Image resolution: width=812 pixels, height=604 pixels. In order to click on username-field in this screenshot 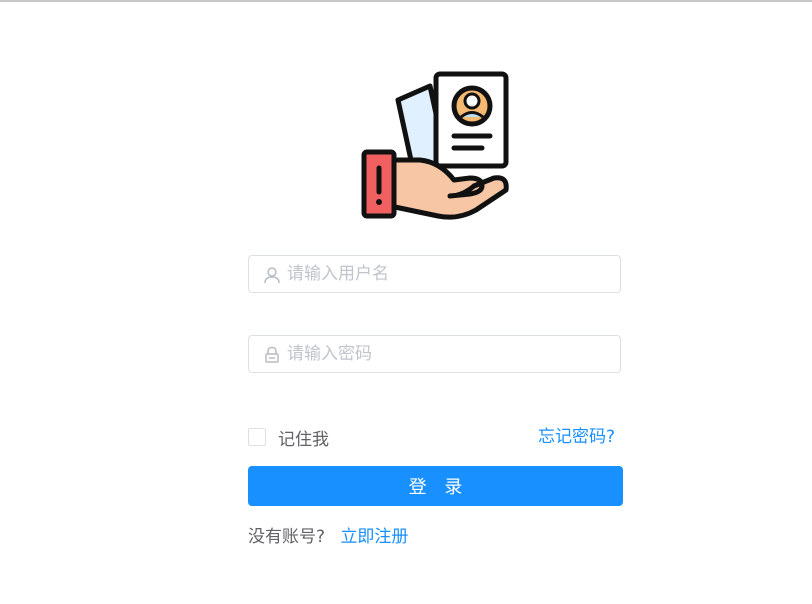, I will do `click(434, 274)`.